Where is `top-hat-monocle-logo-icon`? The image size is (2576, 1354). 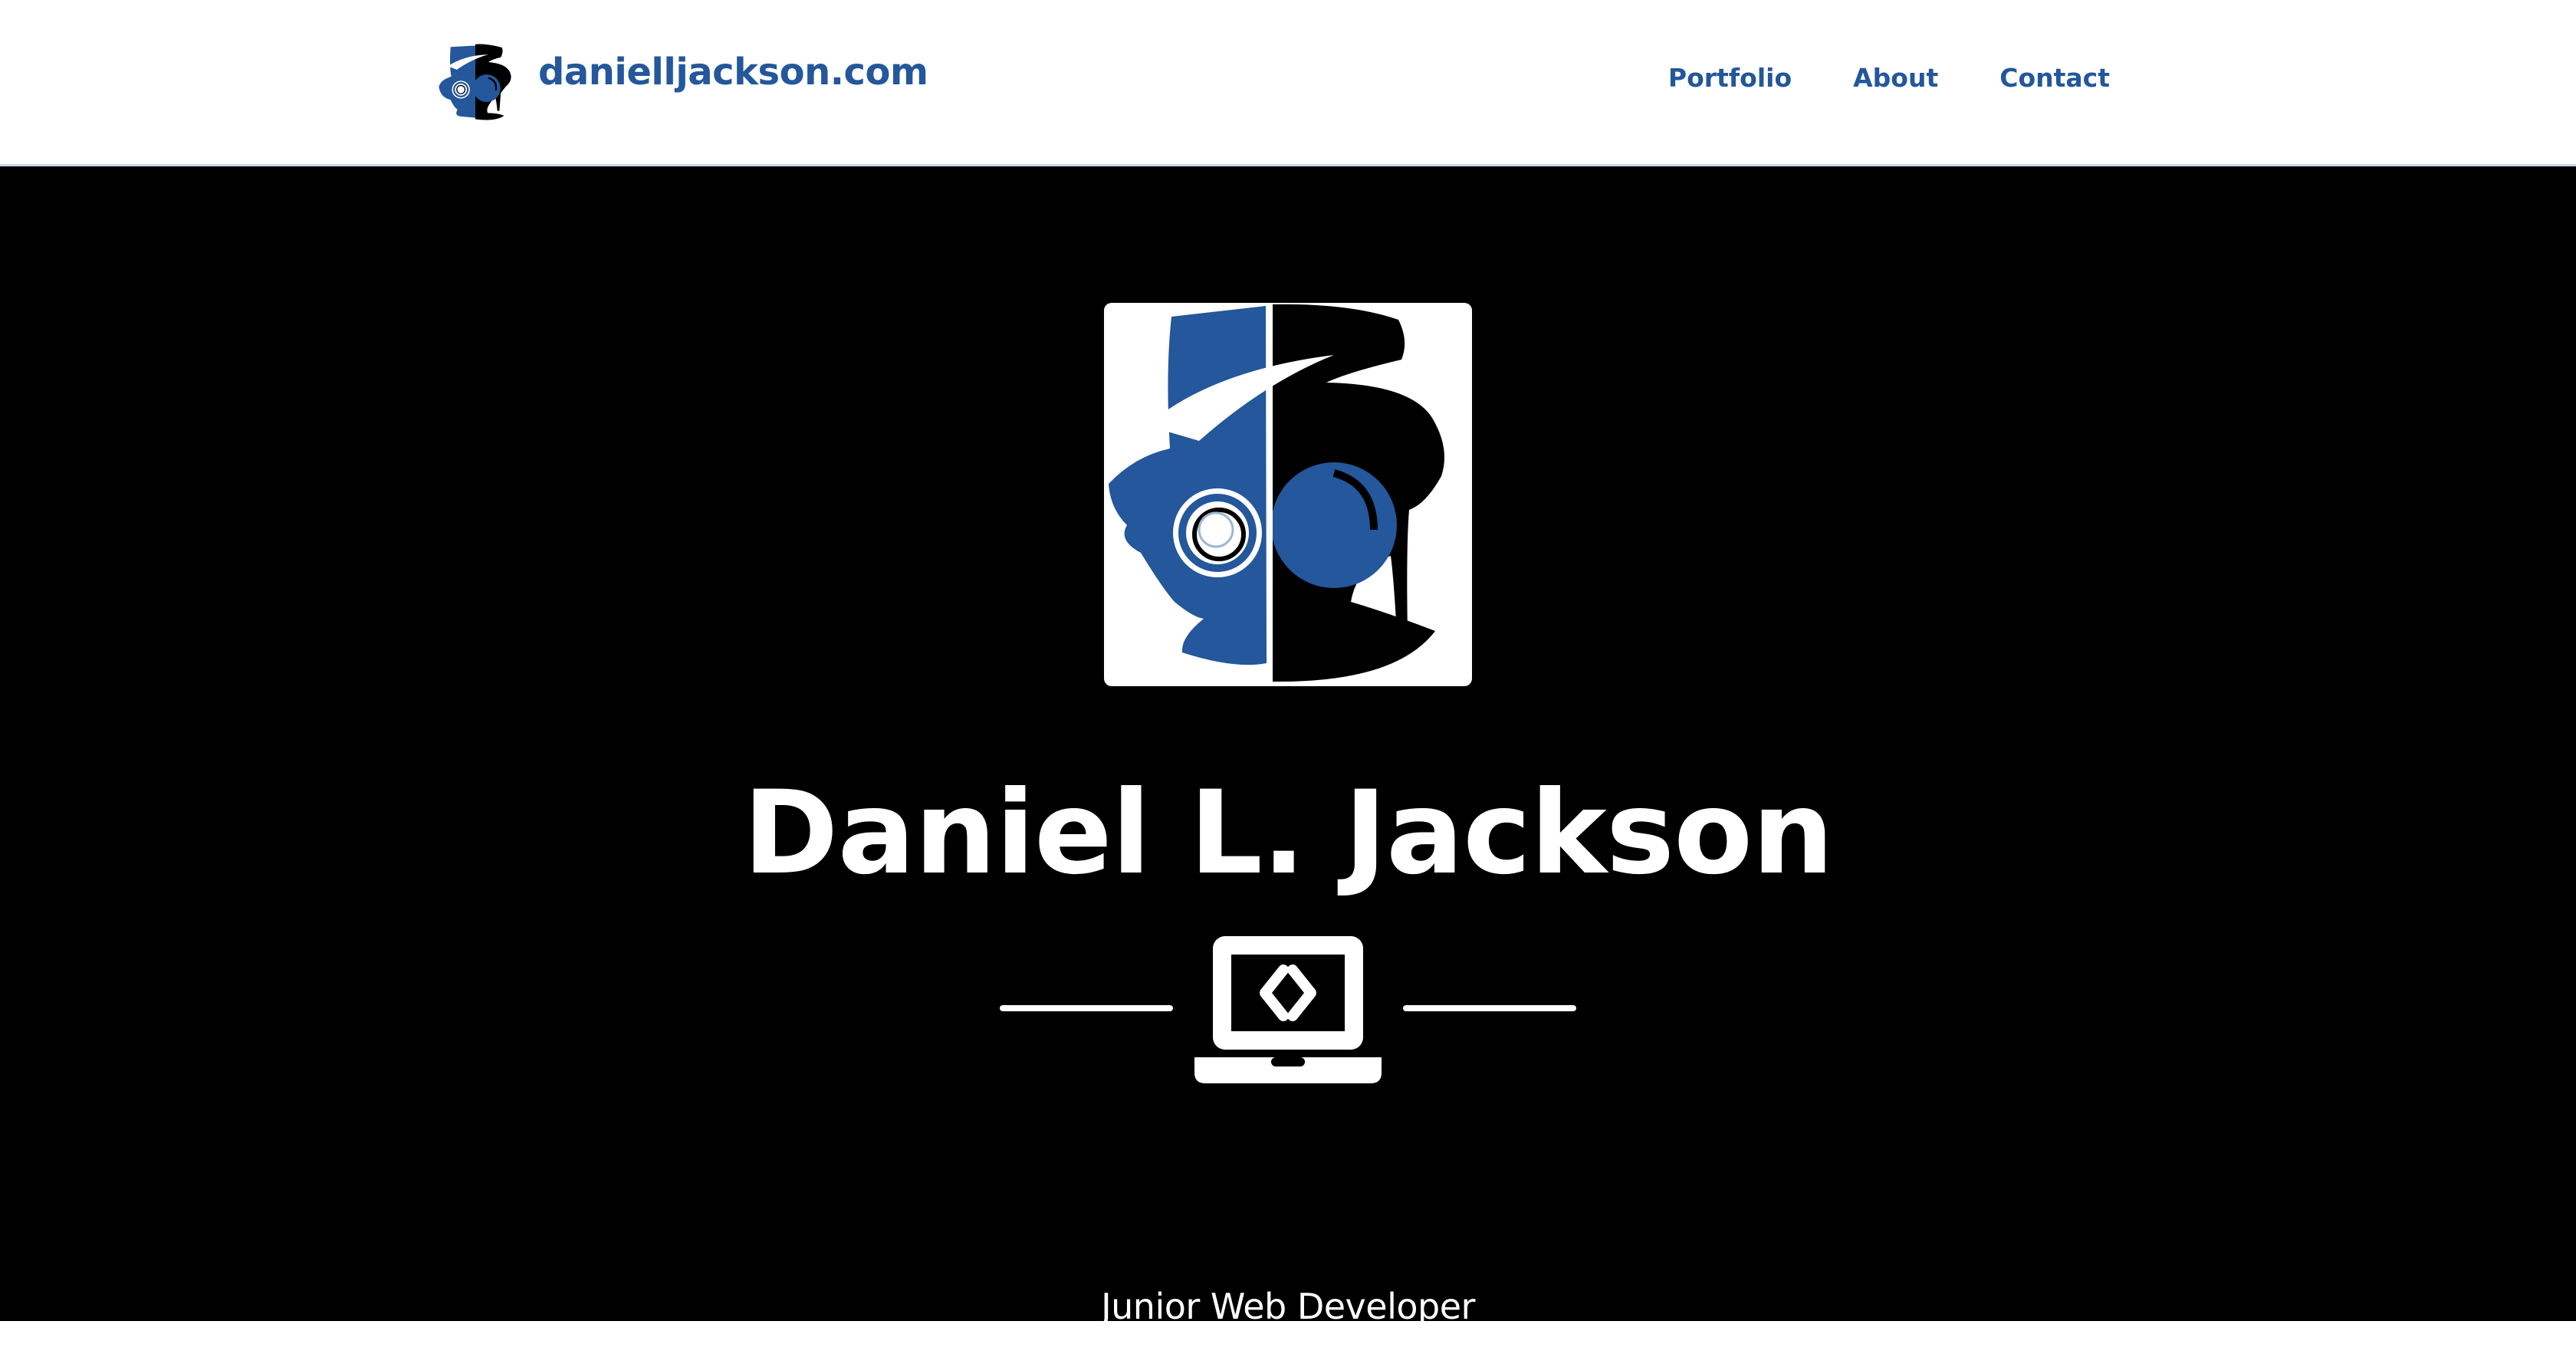 top-hat-monocle-logo-icon is located at coordinates (475, 82).